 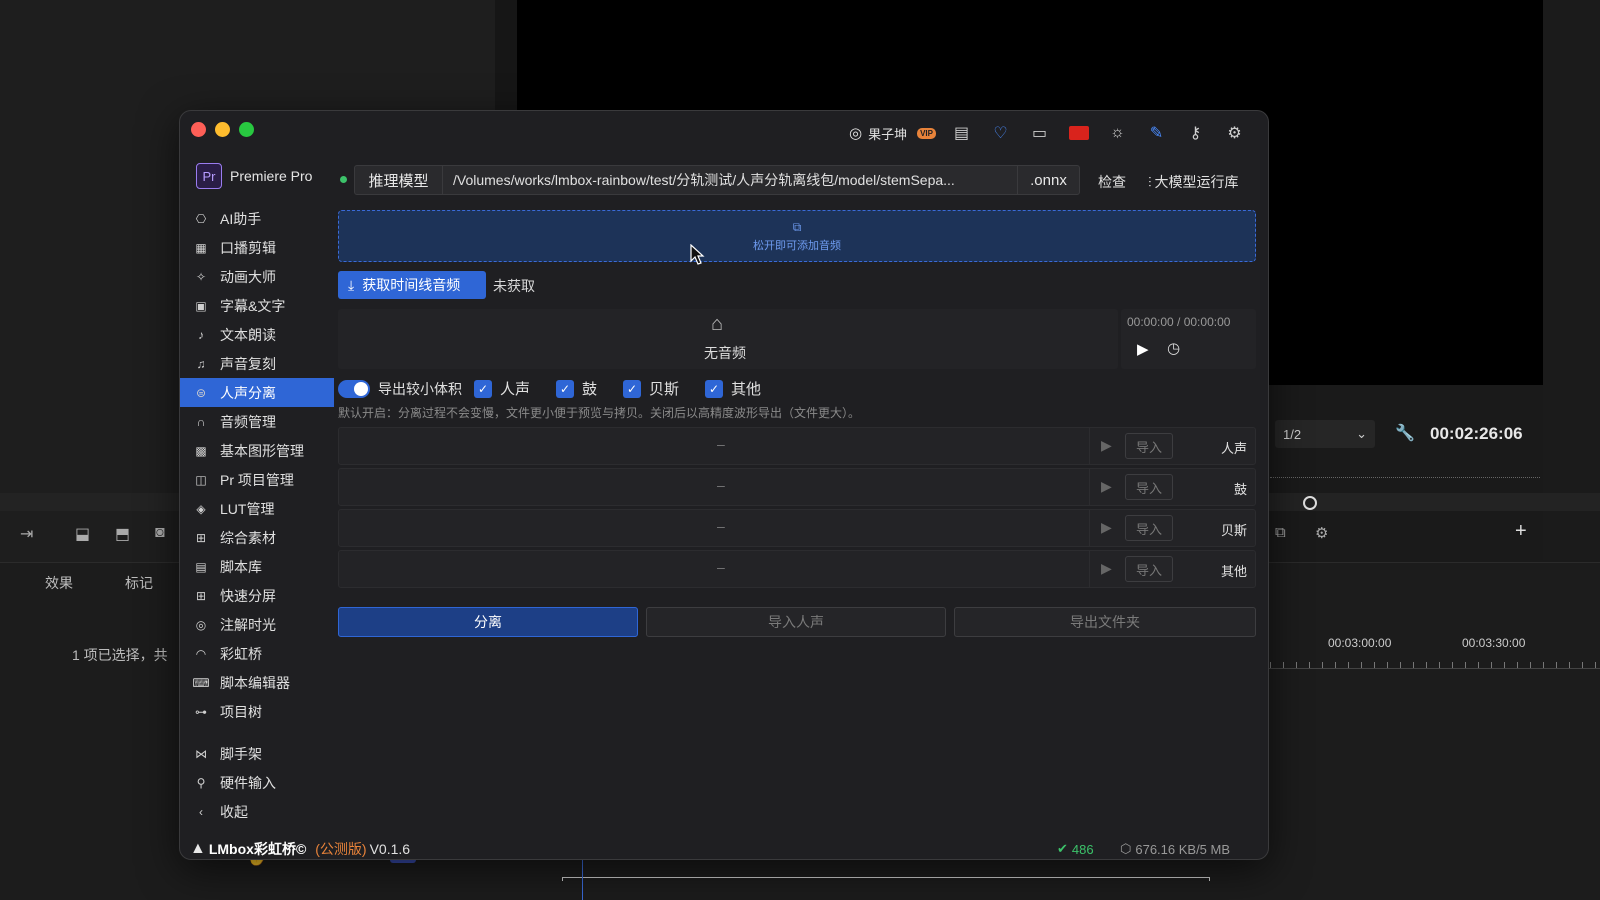 I want to click on user-name: 果子坤, so click(x=888, y=134).